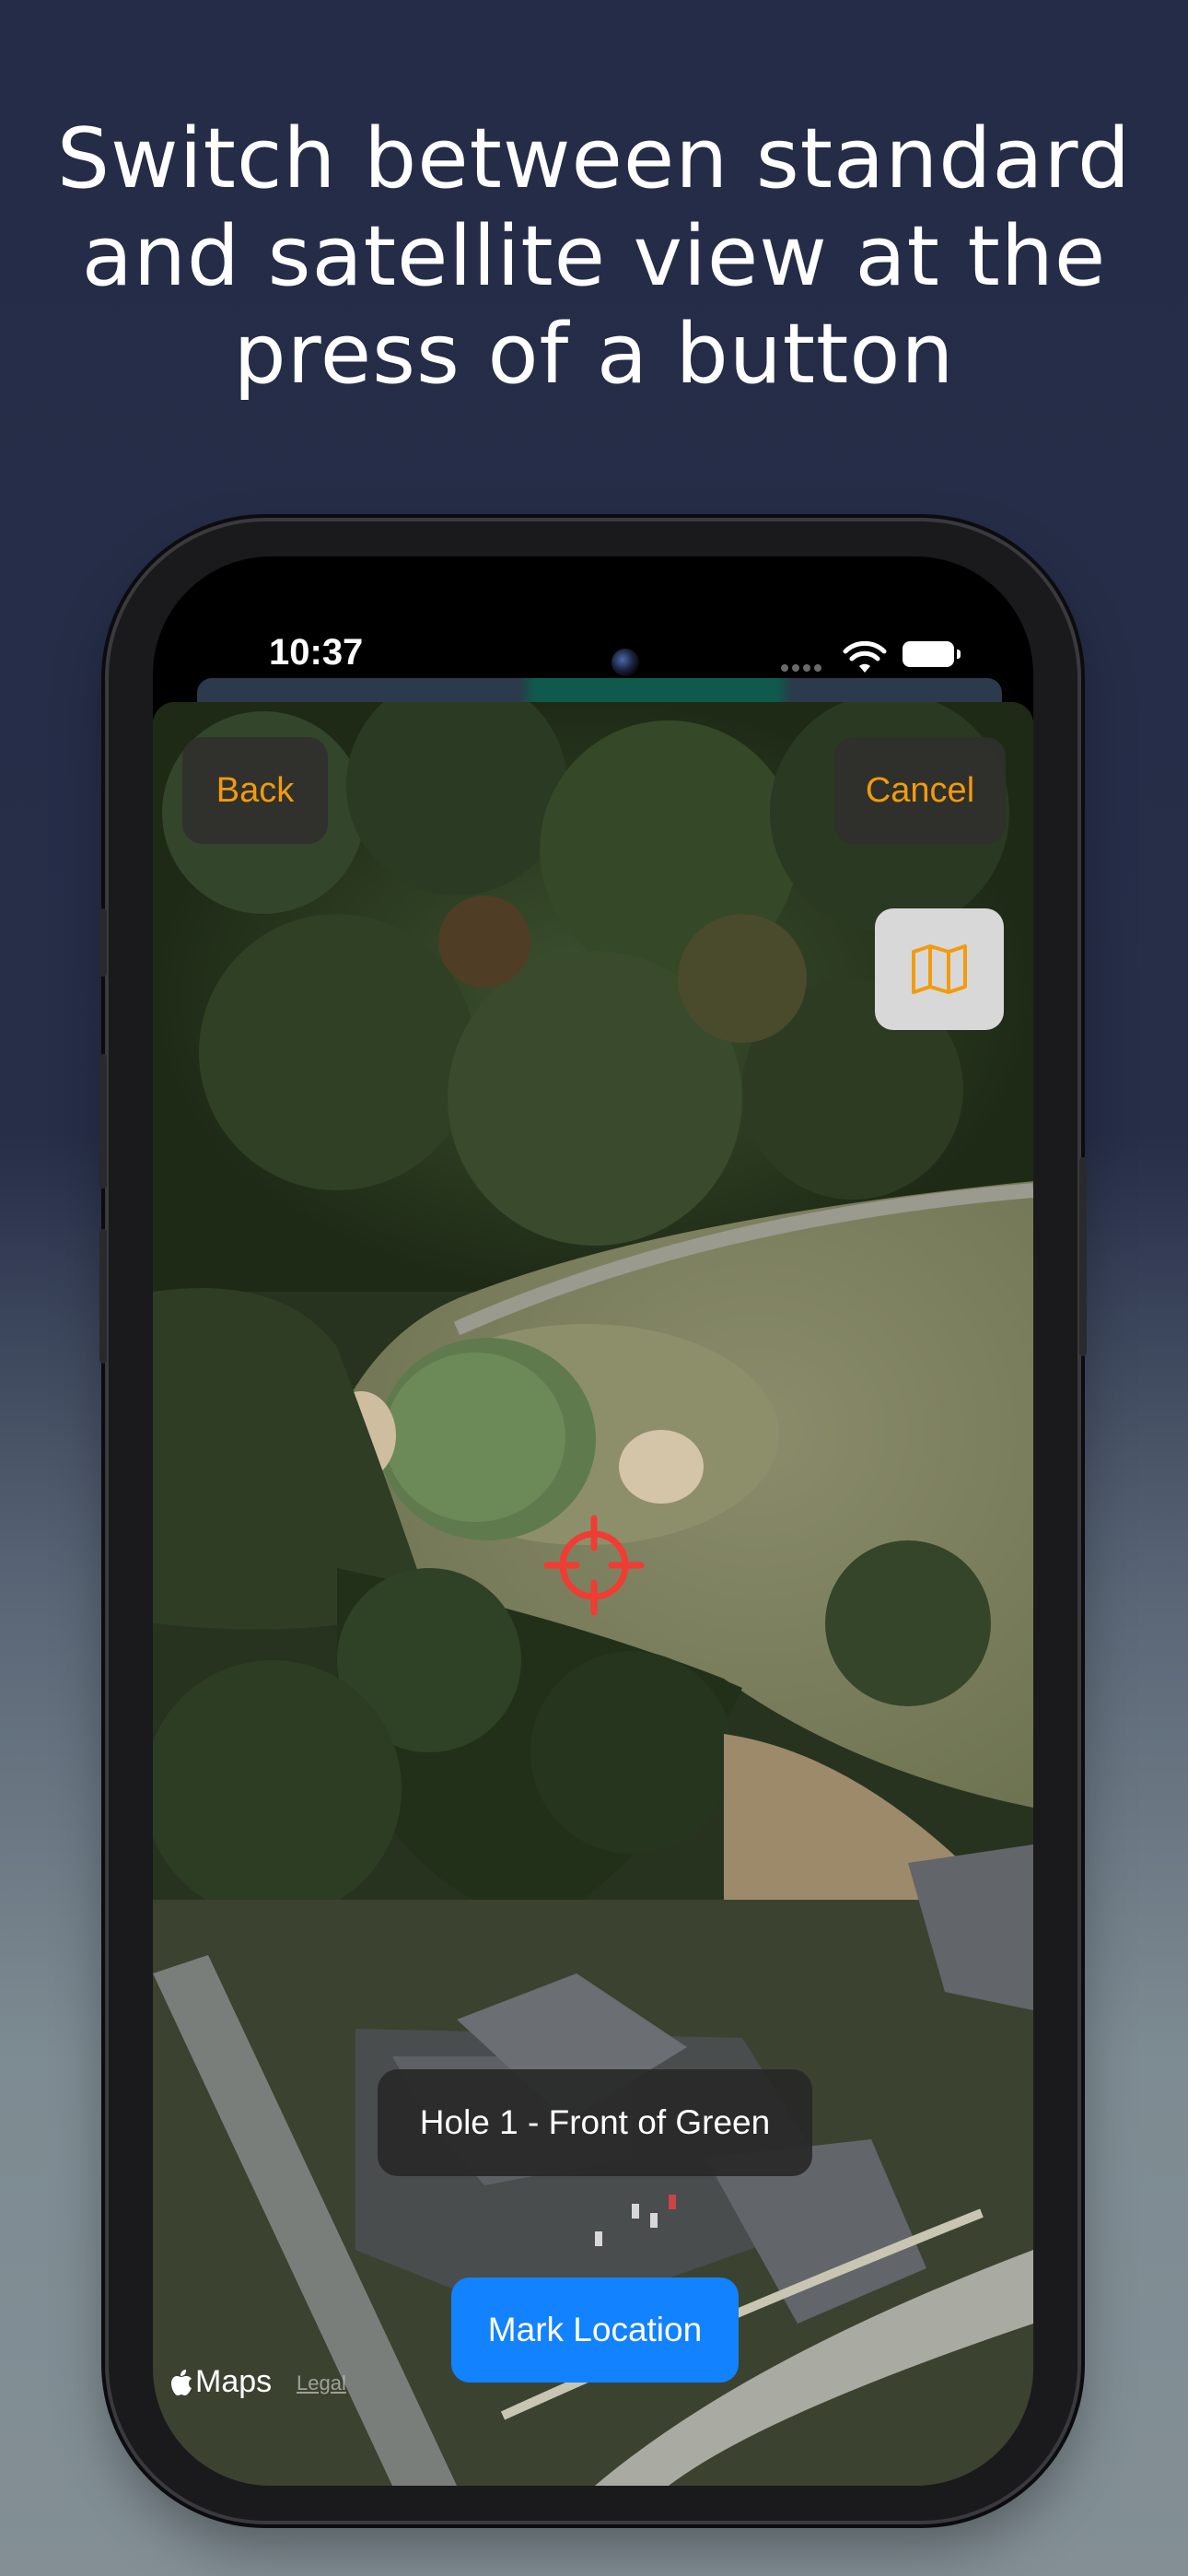 The height and width of the screenshot is (2576, 1188). What do you see at coordinates (316, 652) in the screenshot?
I see `status-time: 10:37` at bounding box center [316, 652].